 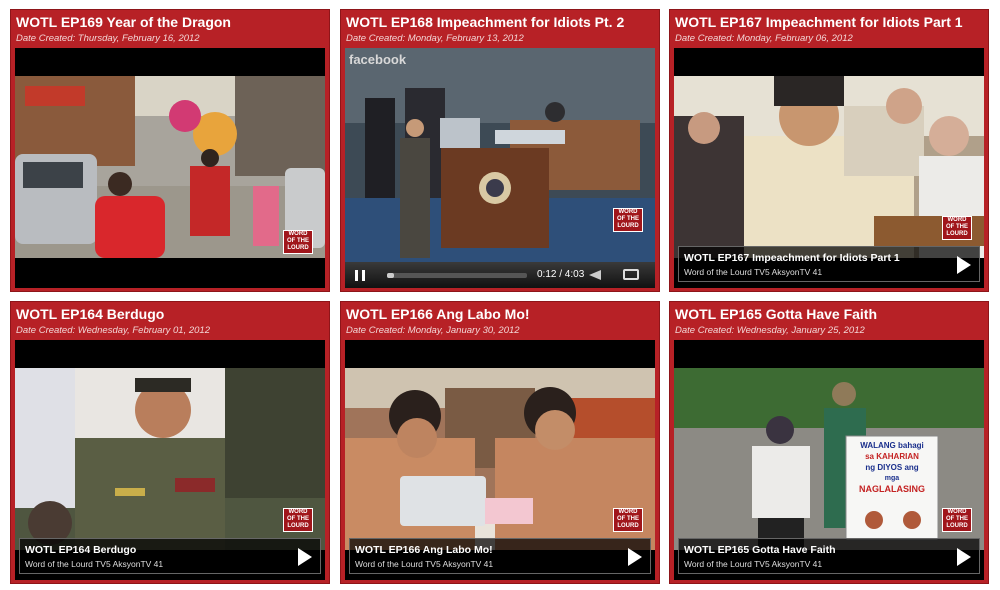 What do you see at coordinates (792, 258) in the screenshot?
I see `overlay-title: WOTL EP167 Impeachment for Idiots Part 1` at bounding box center [792, 258].